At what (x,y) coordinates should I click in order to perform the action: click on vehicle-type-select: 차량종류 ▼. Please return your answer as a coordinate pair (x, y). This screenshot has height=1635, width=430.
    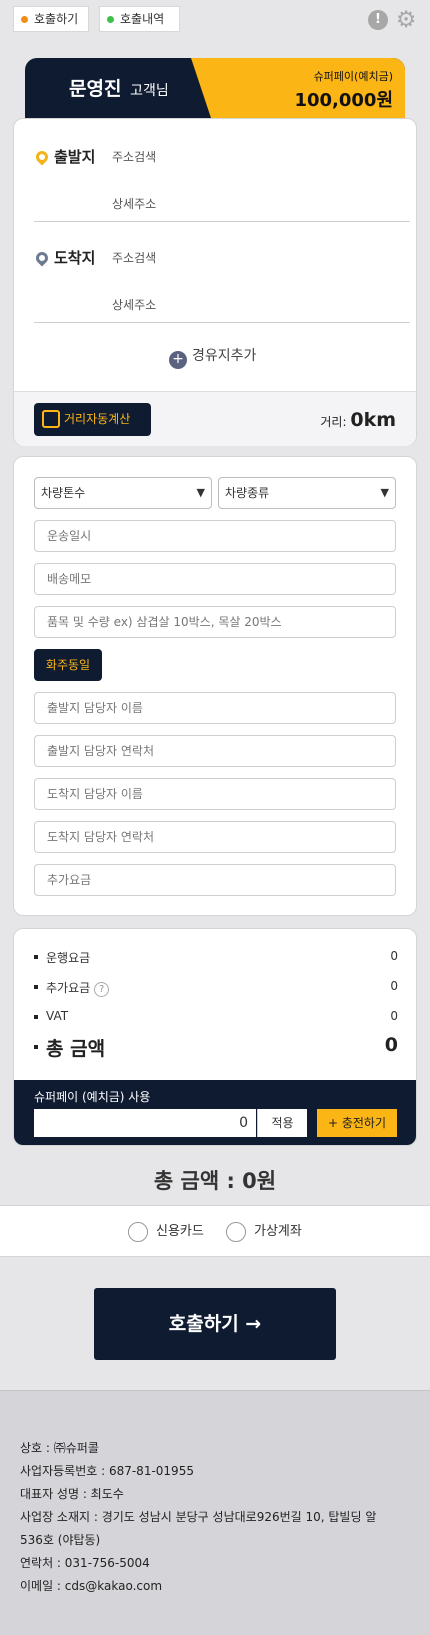
    Looking at the image, I should click on (307, 493).